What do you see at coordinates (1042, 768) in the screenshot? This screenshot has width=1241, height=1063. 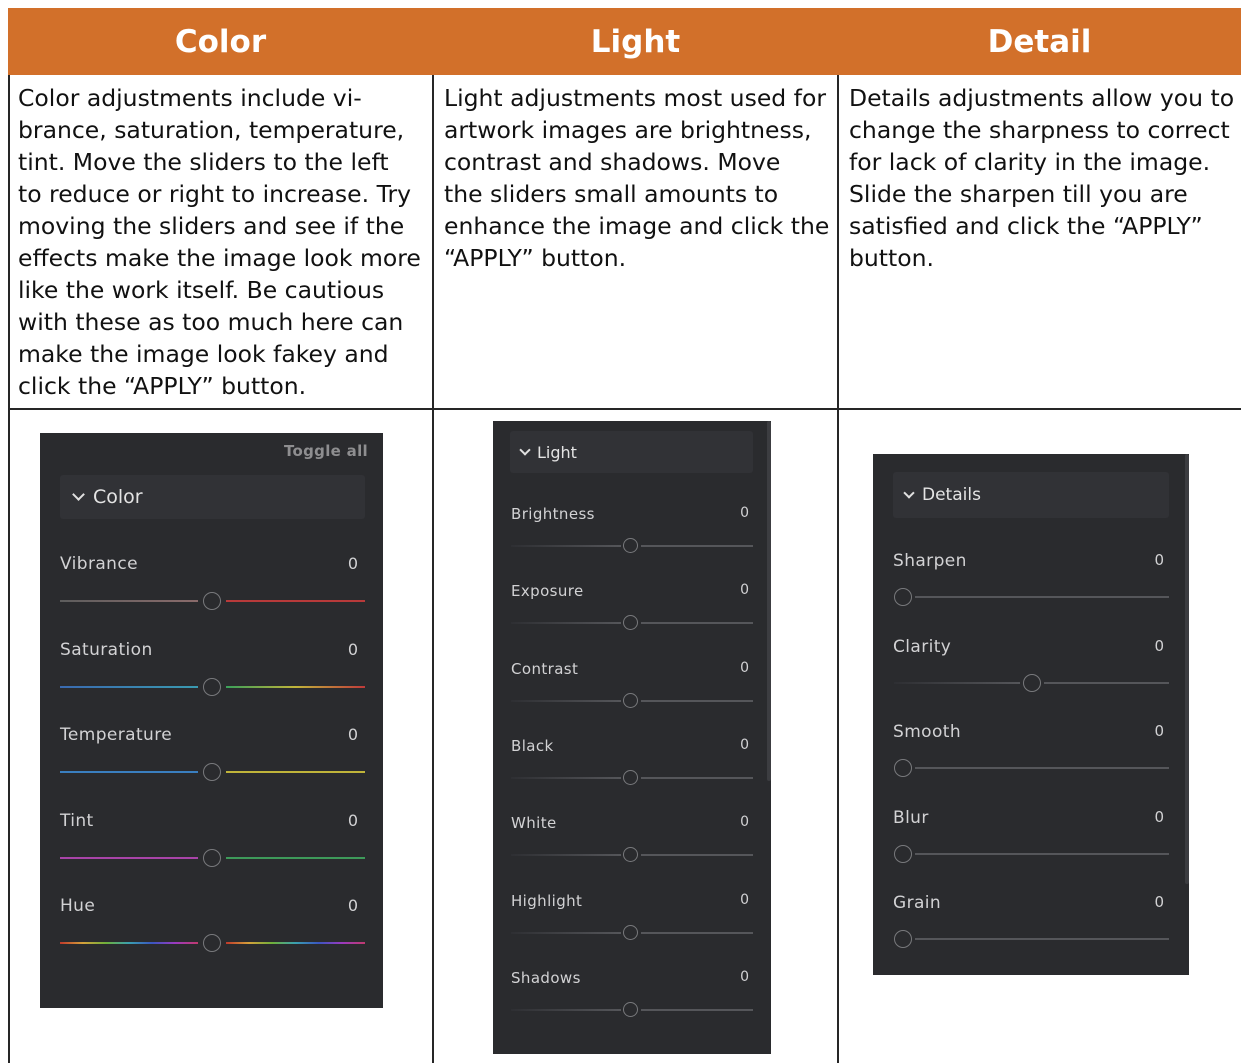 I see `smooth-track-right` at bounding box center [1042, 768].